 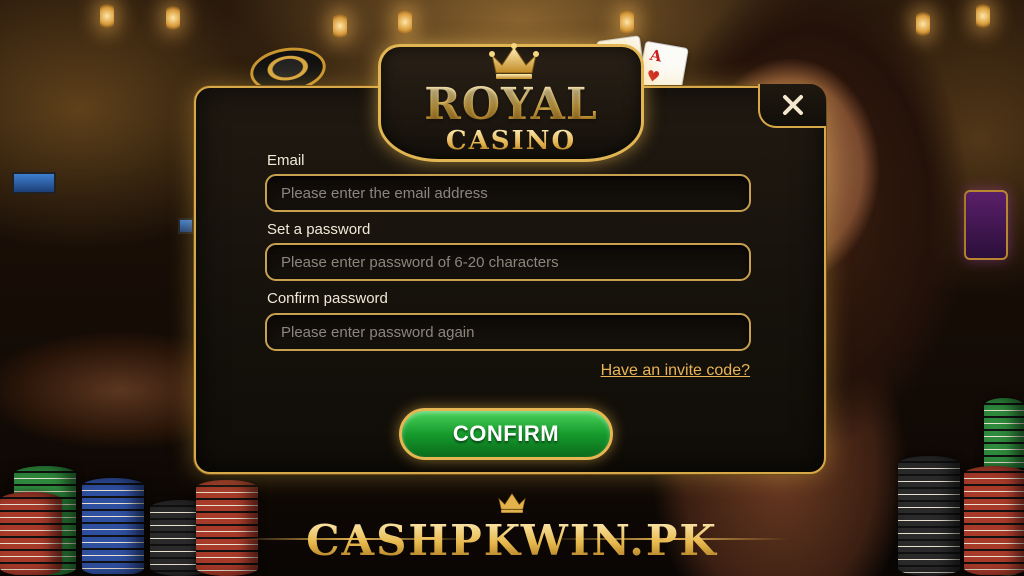 I want to click on password-field, so click(x=508, y=262).